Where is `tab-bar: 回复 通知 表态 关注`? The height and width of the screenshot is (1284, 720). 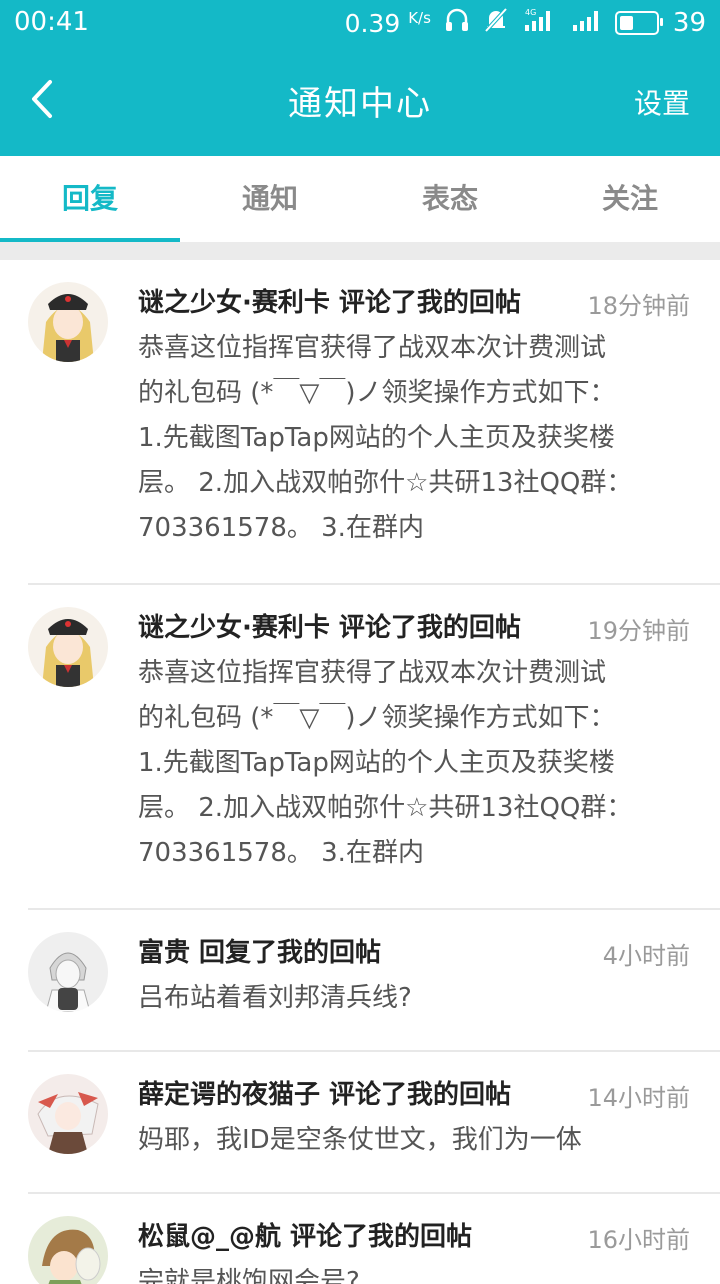 tab-bar: 回复 通知 表态 关注 is located at coordinates (360, 199).